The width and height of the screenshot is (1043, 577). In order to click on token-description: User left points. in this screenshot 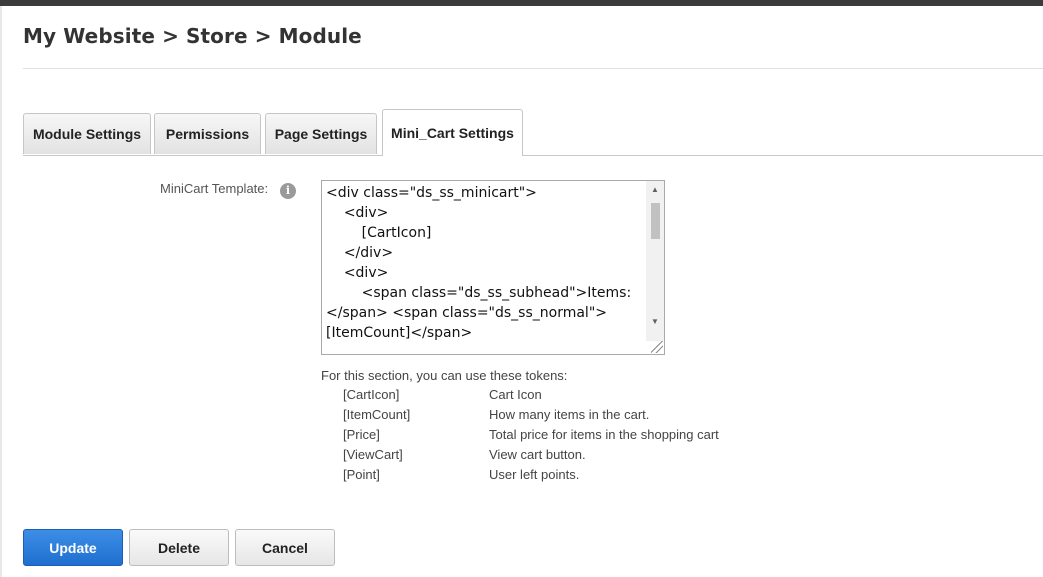, I will do `click(534, 474)`.